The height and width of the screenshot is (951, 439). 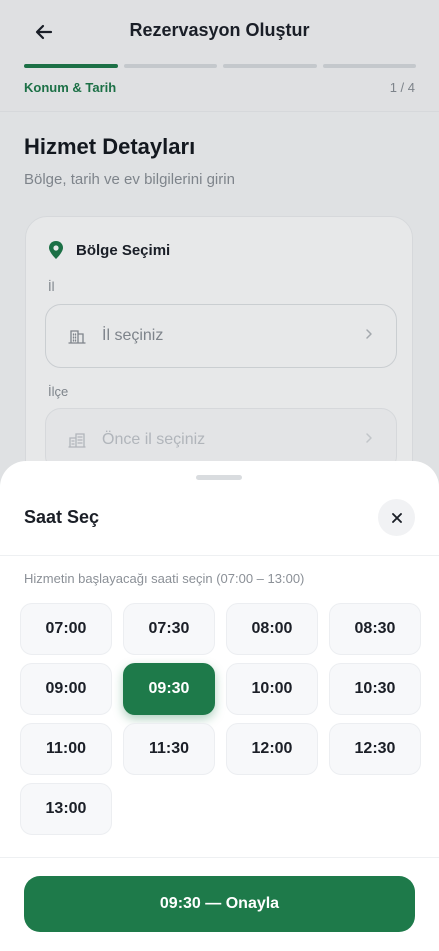 What do you see at coordinates (375, 689) in the screenshot?
I see `time-slot-button: 10:30` at bounding box center [375, 689].